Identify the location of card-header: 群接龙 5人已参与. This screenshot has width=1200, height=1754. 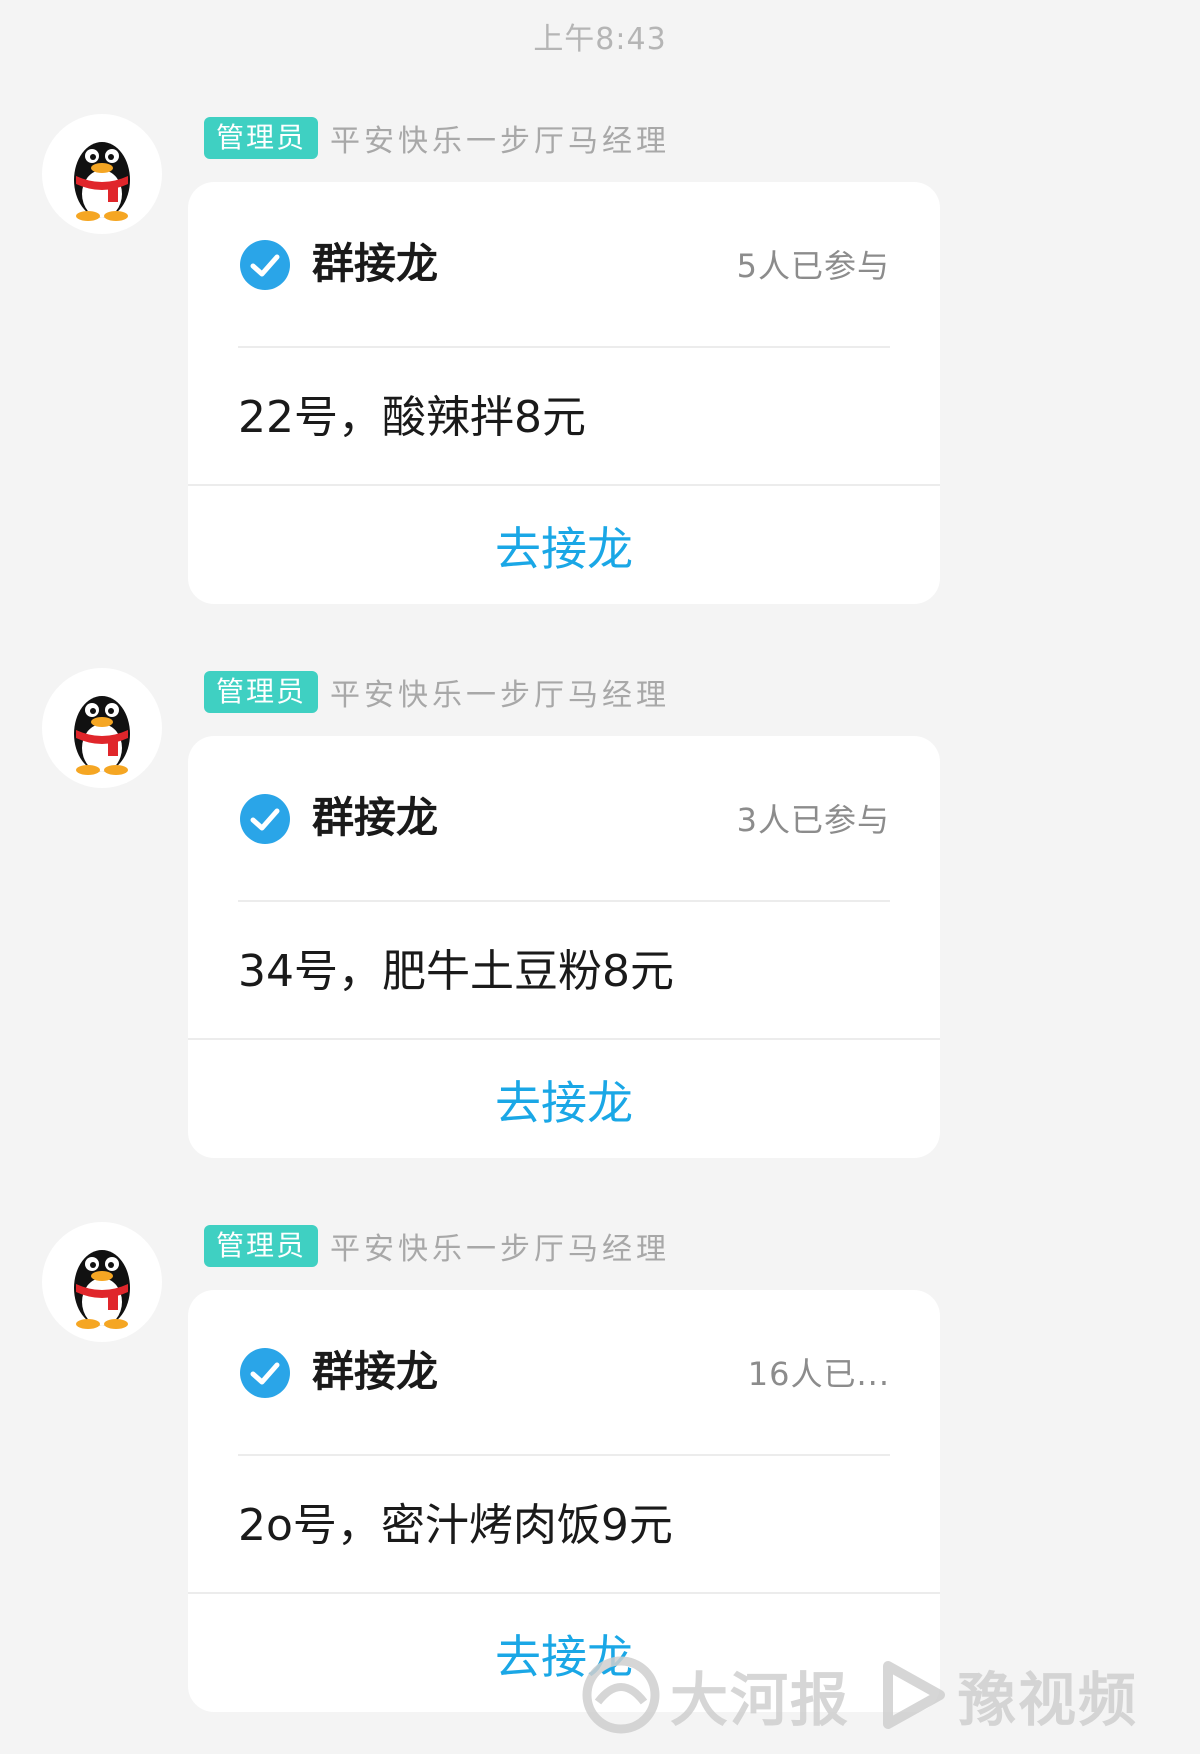
(564, 265).